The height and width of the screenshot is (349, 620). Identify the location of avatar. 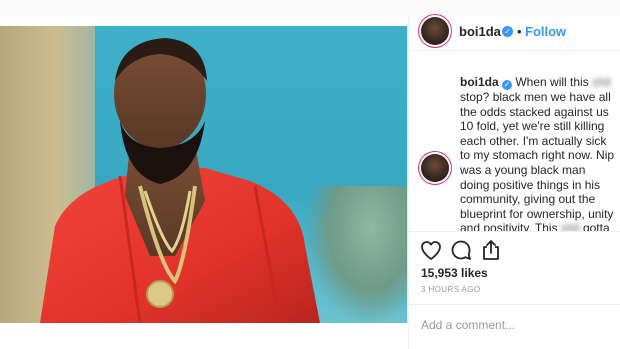
(435, 31).